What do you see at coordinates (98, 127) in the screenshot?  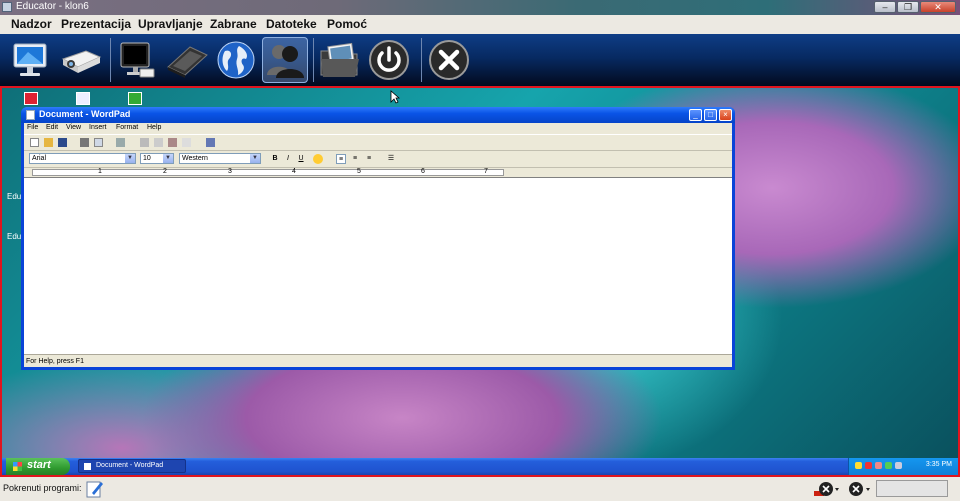 I see `wordpad-menu-insert: Insert` at bounding box center [98, 127].